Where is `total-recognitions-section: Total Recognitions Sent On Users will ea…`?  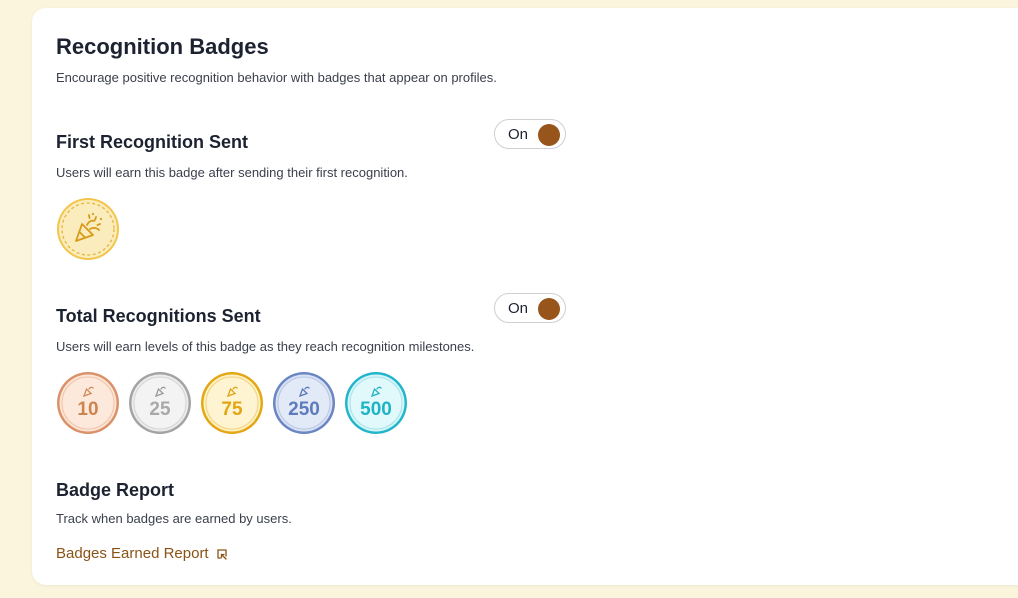 total-recognitions-section: Total Recognitions Sent On Users will ea… is located at coordinates (316, 363).